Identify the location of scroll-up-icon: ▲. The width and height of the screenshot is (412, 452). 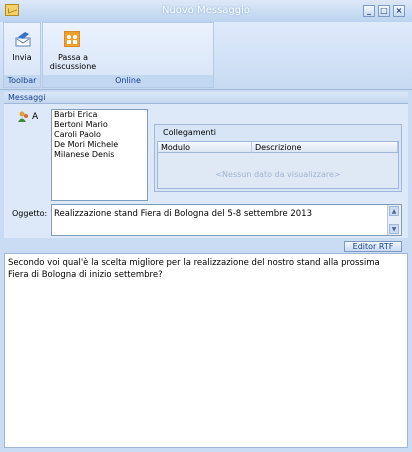
(394, 211).